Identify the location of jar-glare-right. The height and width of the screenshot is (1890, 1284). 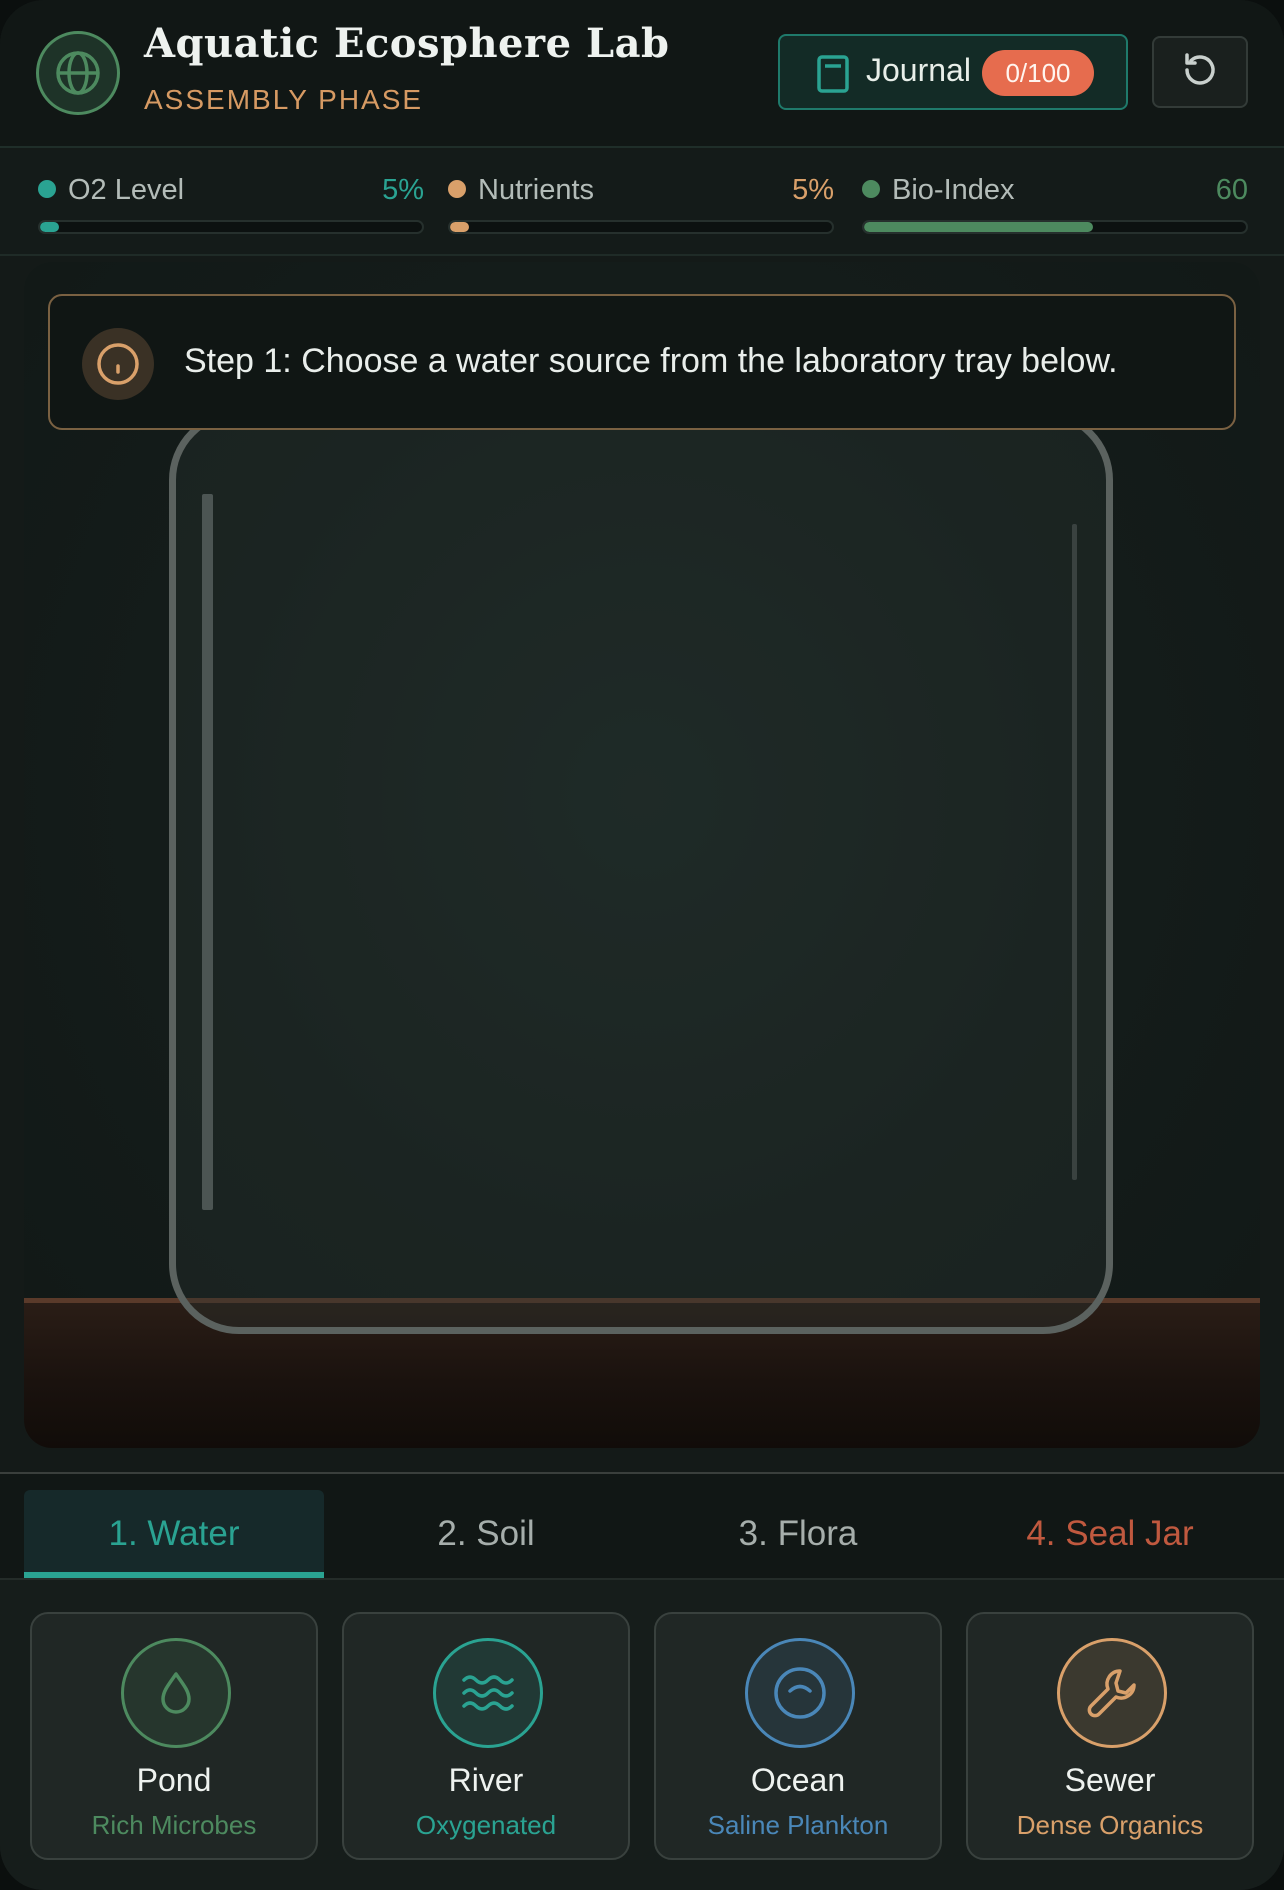
(1074, 852).